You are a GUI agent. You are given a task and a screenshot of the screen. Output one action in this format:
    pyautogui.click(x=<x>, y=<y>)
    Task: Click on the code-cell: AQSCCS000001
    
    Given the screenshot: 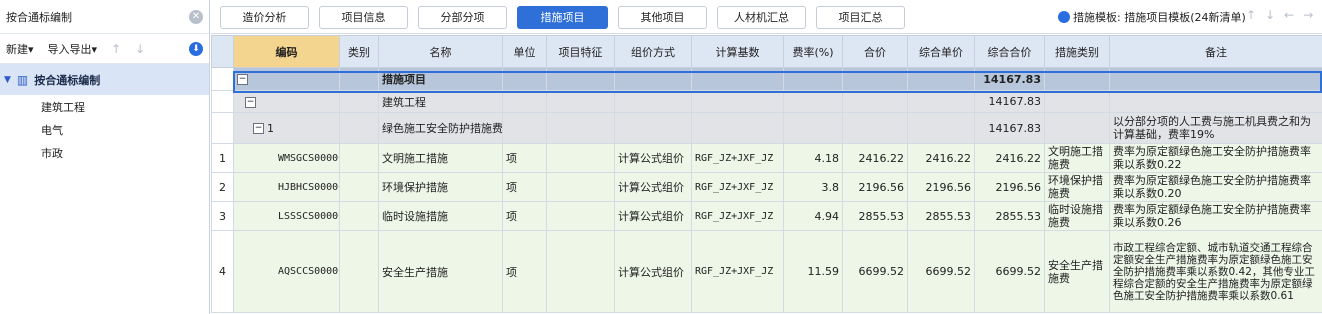 What is the action you would take?
    pyautogui.click(x=286, y=271)
    